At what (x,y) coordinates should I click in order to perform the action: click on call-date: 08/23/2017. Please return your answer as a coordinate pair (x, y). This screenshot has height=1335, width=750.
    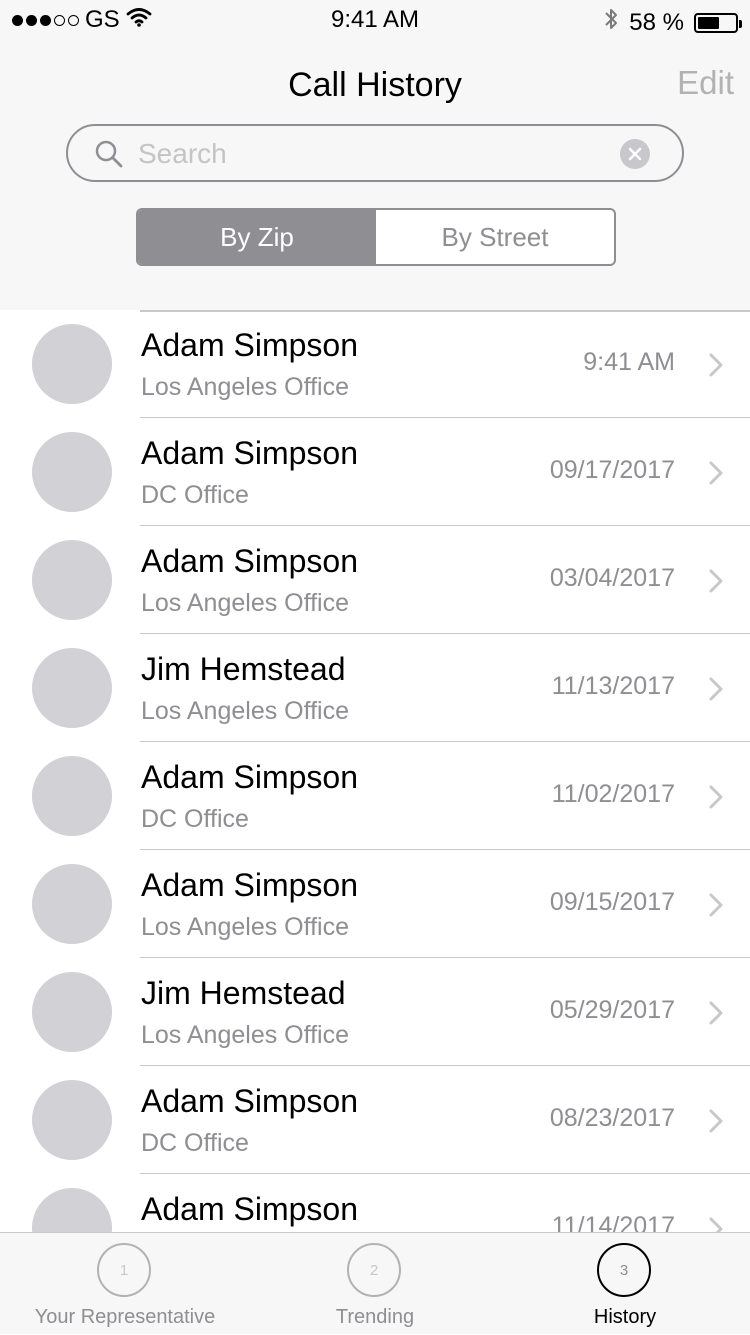
    Looking at the image, I should click on (612, 1118).